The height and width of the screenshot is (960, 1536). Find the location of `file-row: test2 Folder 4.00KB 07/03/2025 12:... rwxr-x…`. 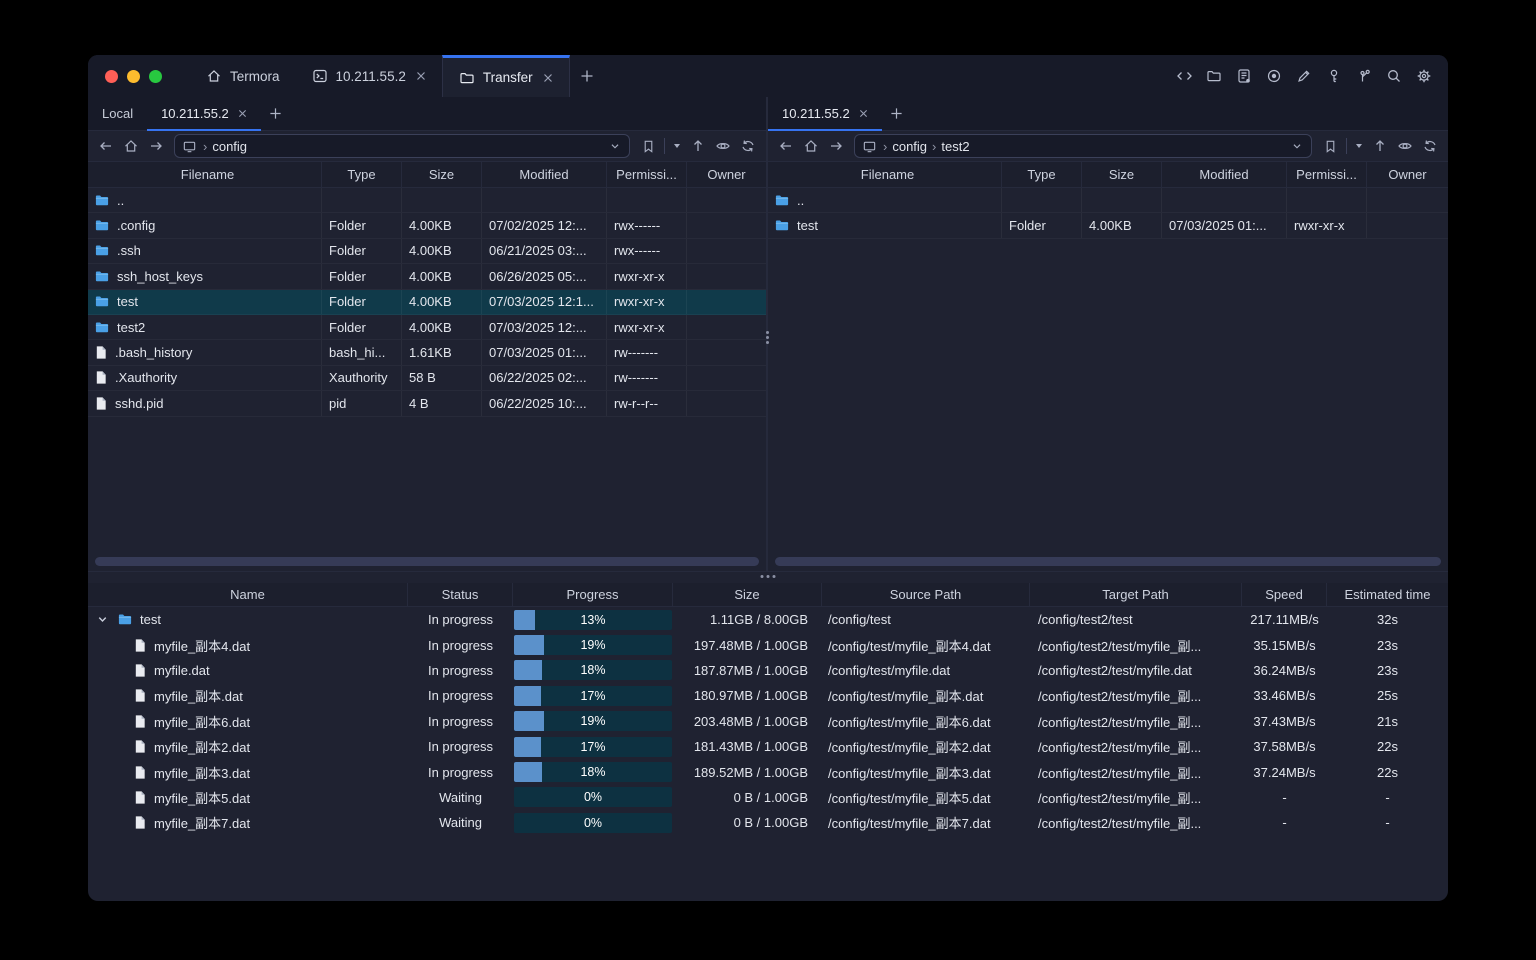

file-row: test2 Folder 4.00KB 07/03/2025 12:... rwxr-x… is located at coordinates (427, 327).